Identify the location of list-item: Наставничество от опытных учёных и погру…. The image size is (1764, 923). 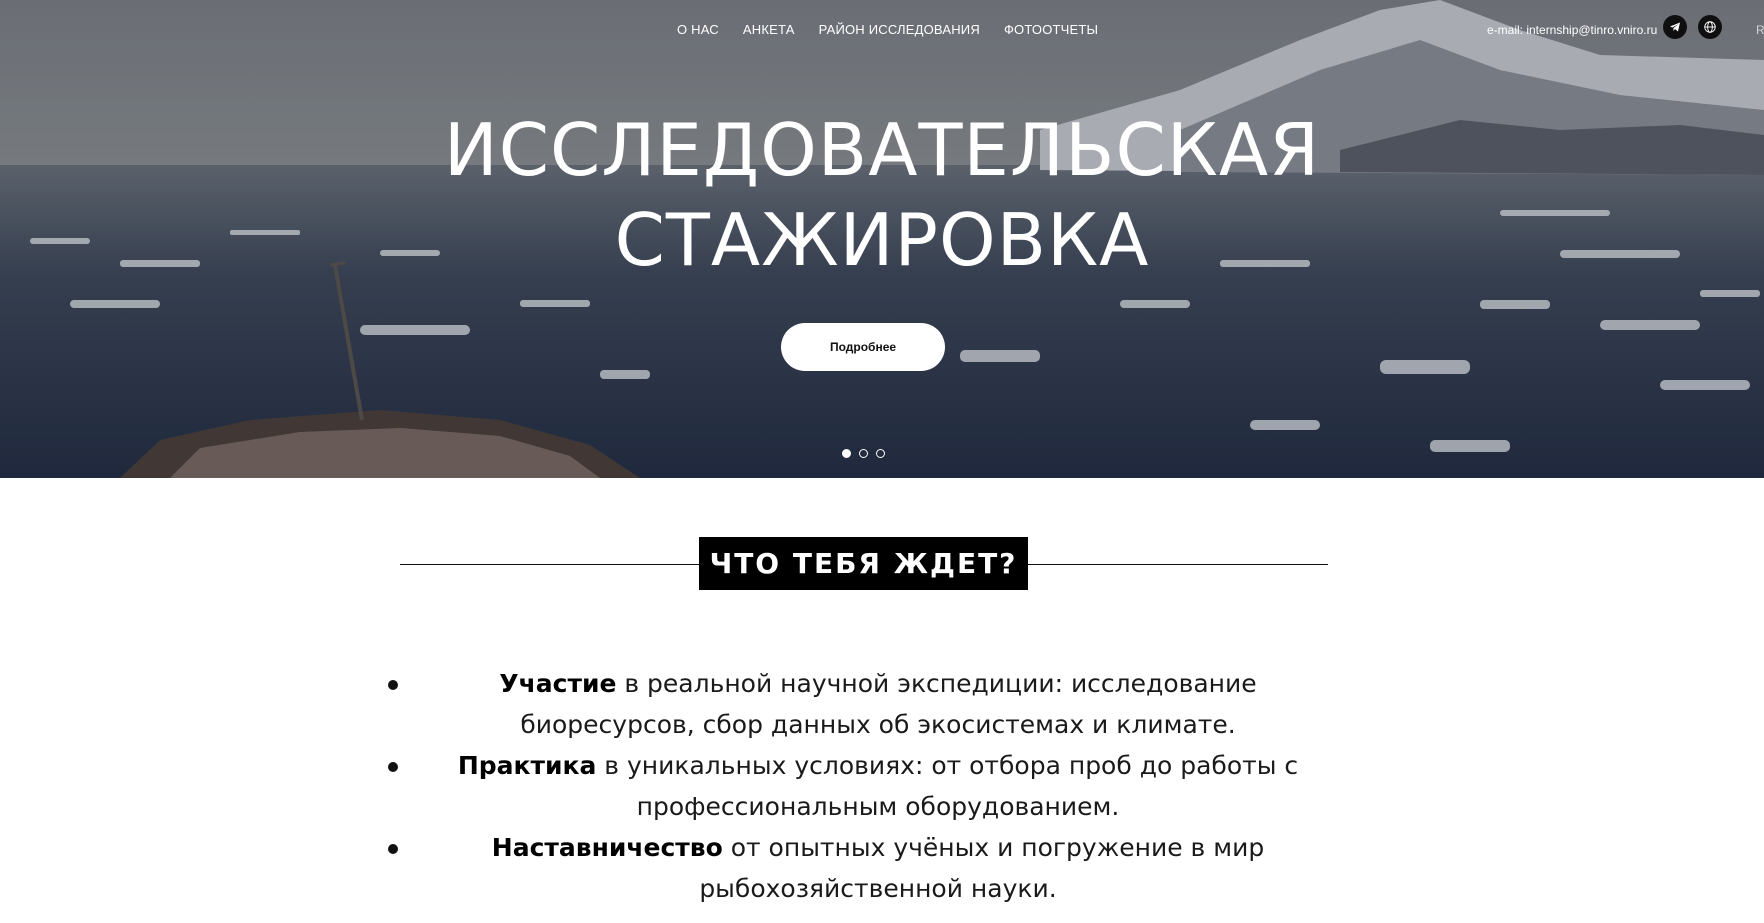
(860, 868).